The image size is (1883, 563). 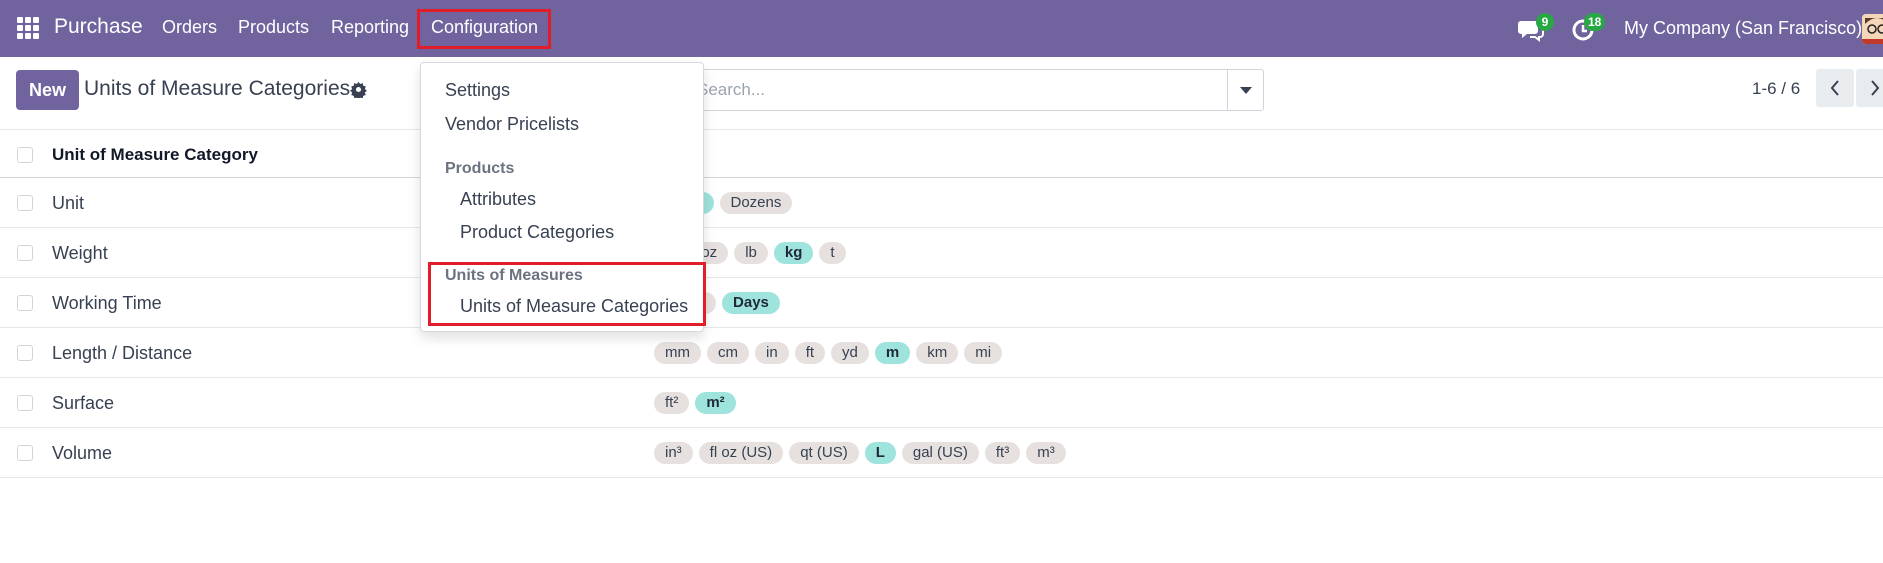 I want to click on uom-tag: km, so click(x=937, y=353).